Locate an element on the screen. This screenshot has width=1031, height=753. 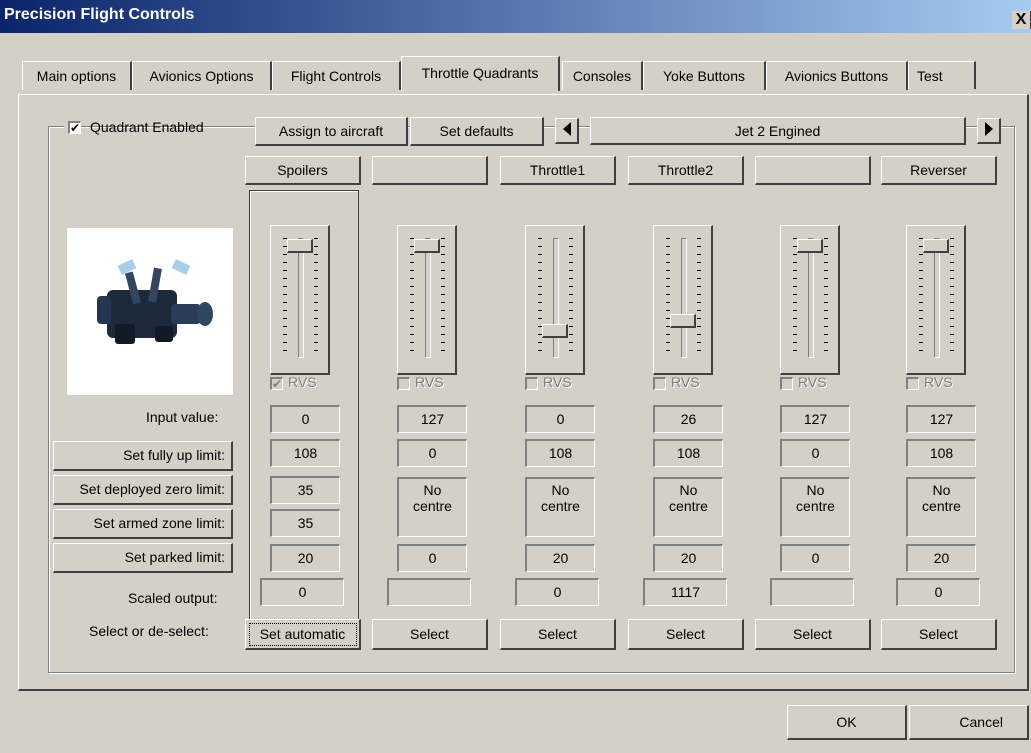
tab-flight-controls: Flight Controls is located at coordinates (336, 75).